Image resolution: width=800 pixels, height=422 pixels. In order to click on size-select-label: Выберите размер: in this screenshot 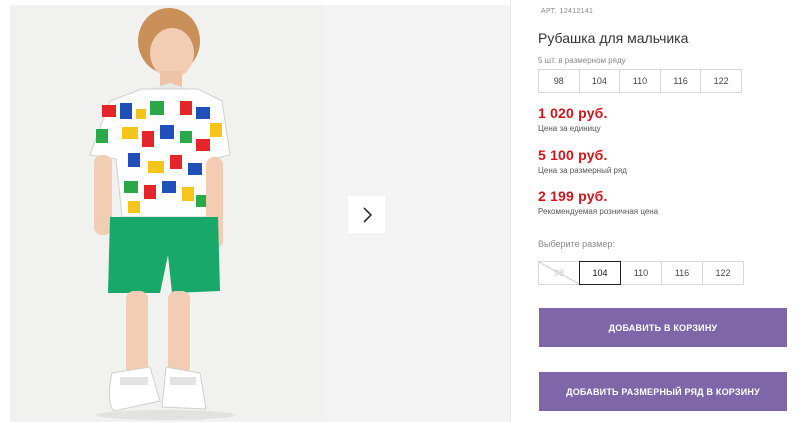, I will do `click(576, 244)`.